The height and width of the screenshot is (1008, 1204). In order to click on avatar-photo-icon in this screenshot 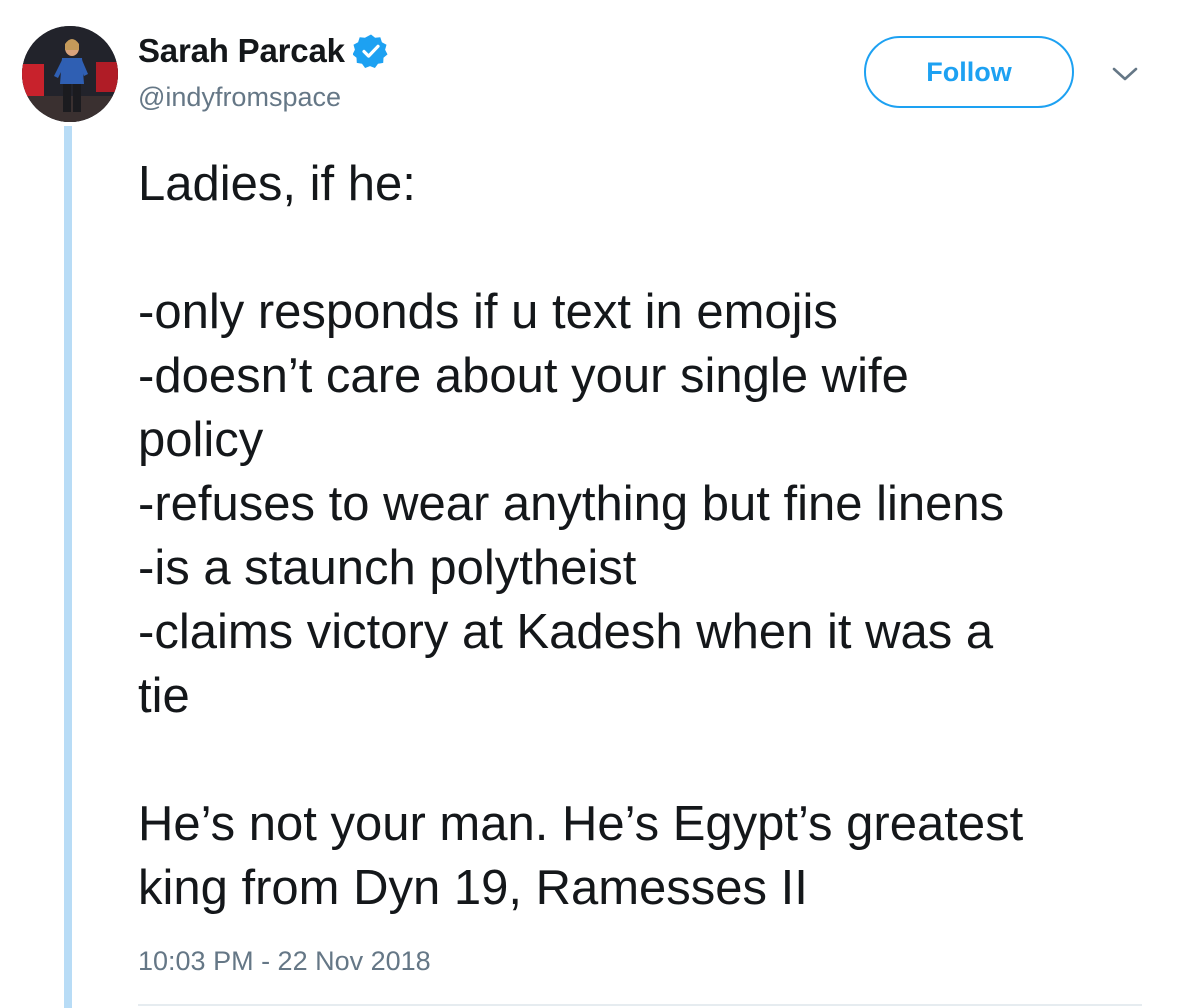, I will do `click(70, 74)`.